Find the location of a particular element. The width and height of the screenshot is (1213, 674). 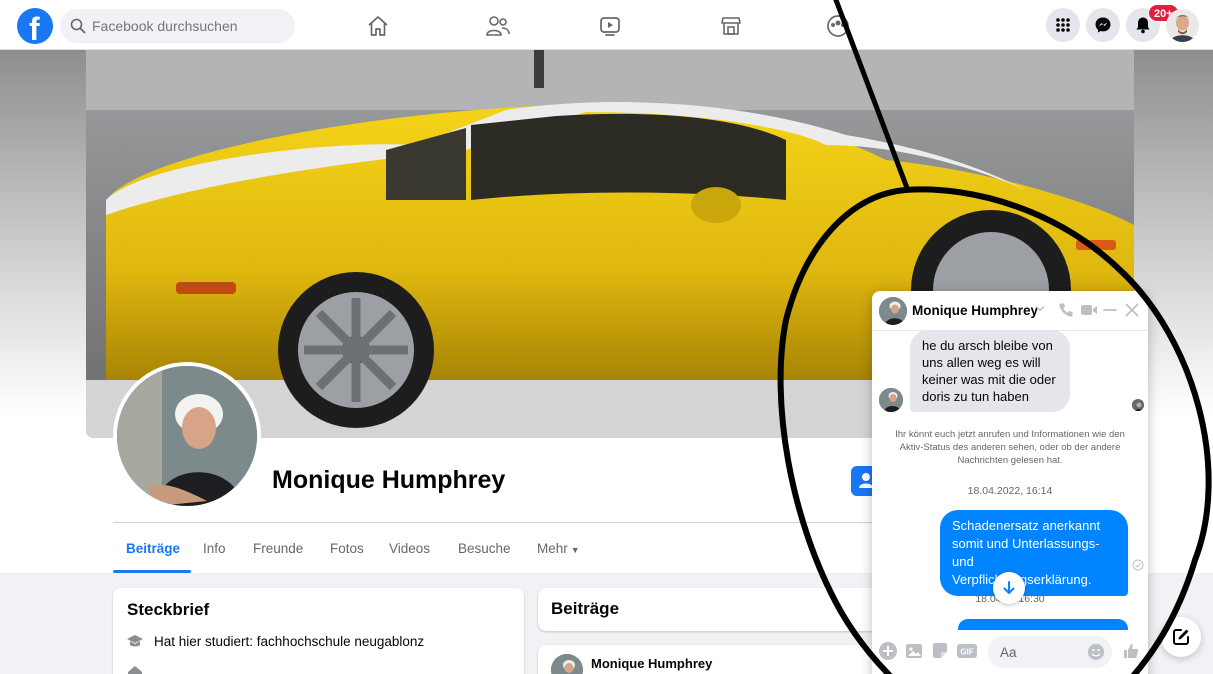

messenger-icon is located at coordinates (1103, 25).